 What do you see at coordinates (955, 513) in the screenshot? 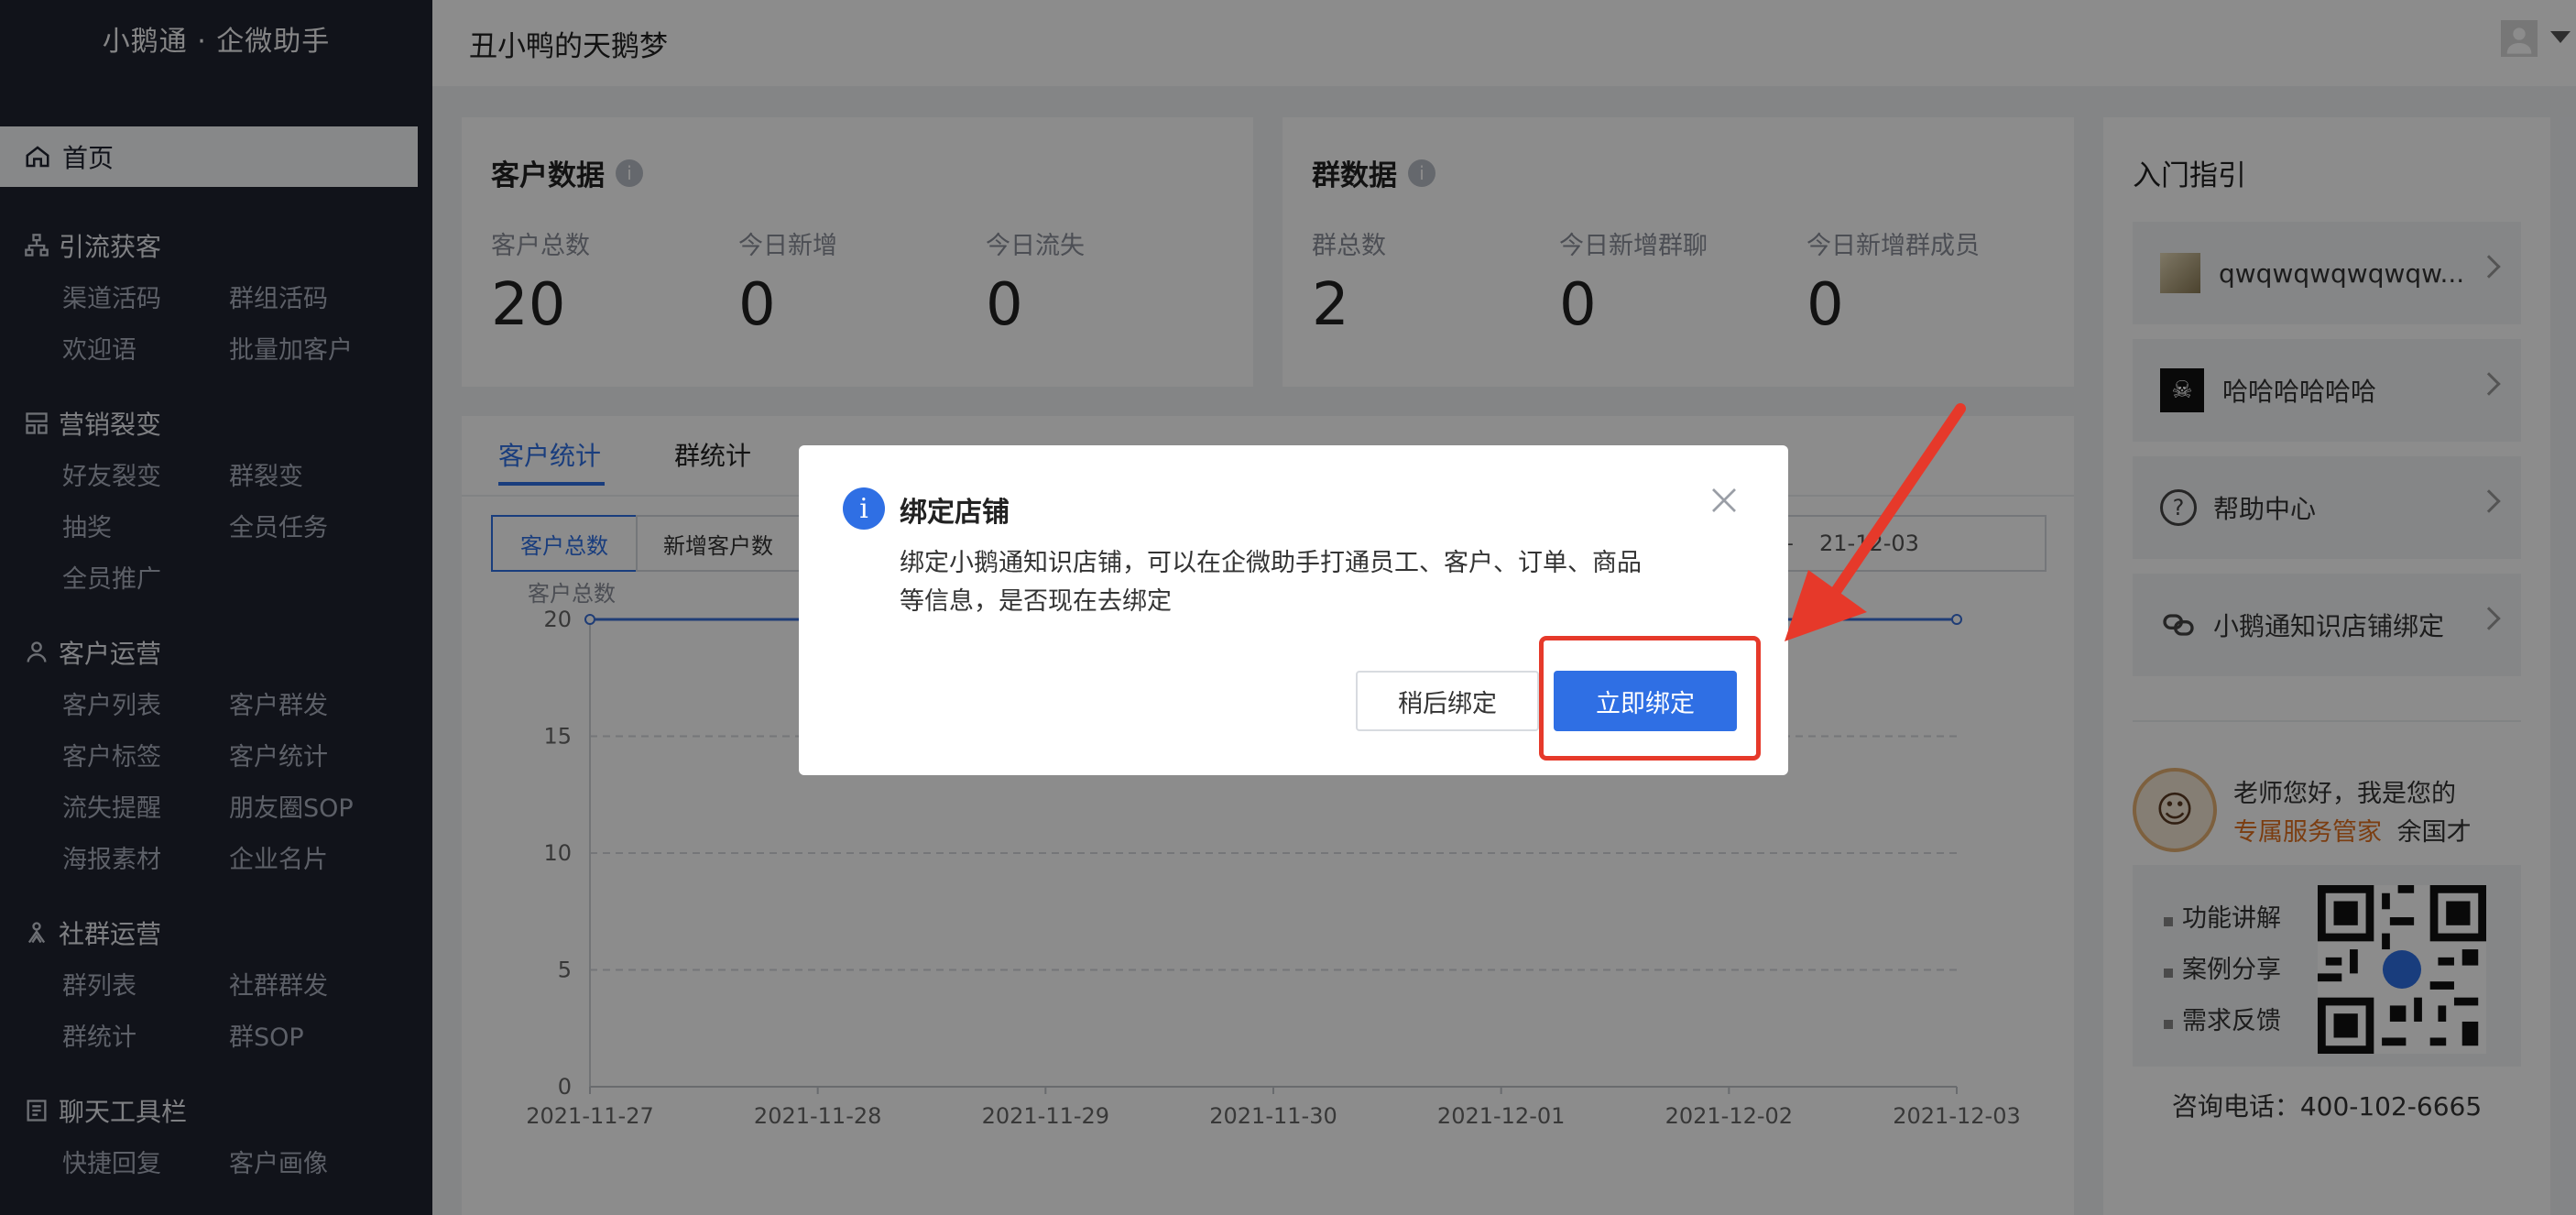
I see `dialog-title: 绑定店铺` at bounding box center [955, 513].